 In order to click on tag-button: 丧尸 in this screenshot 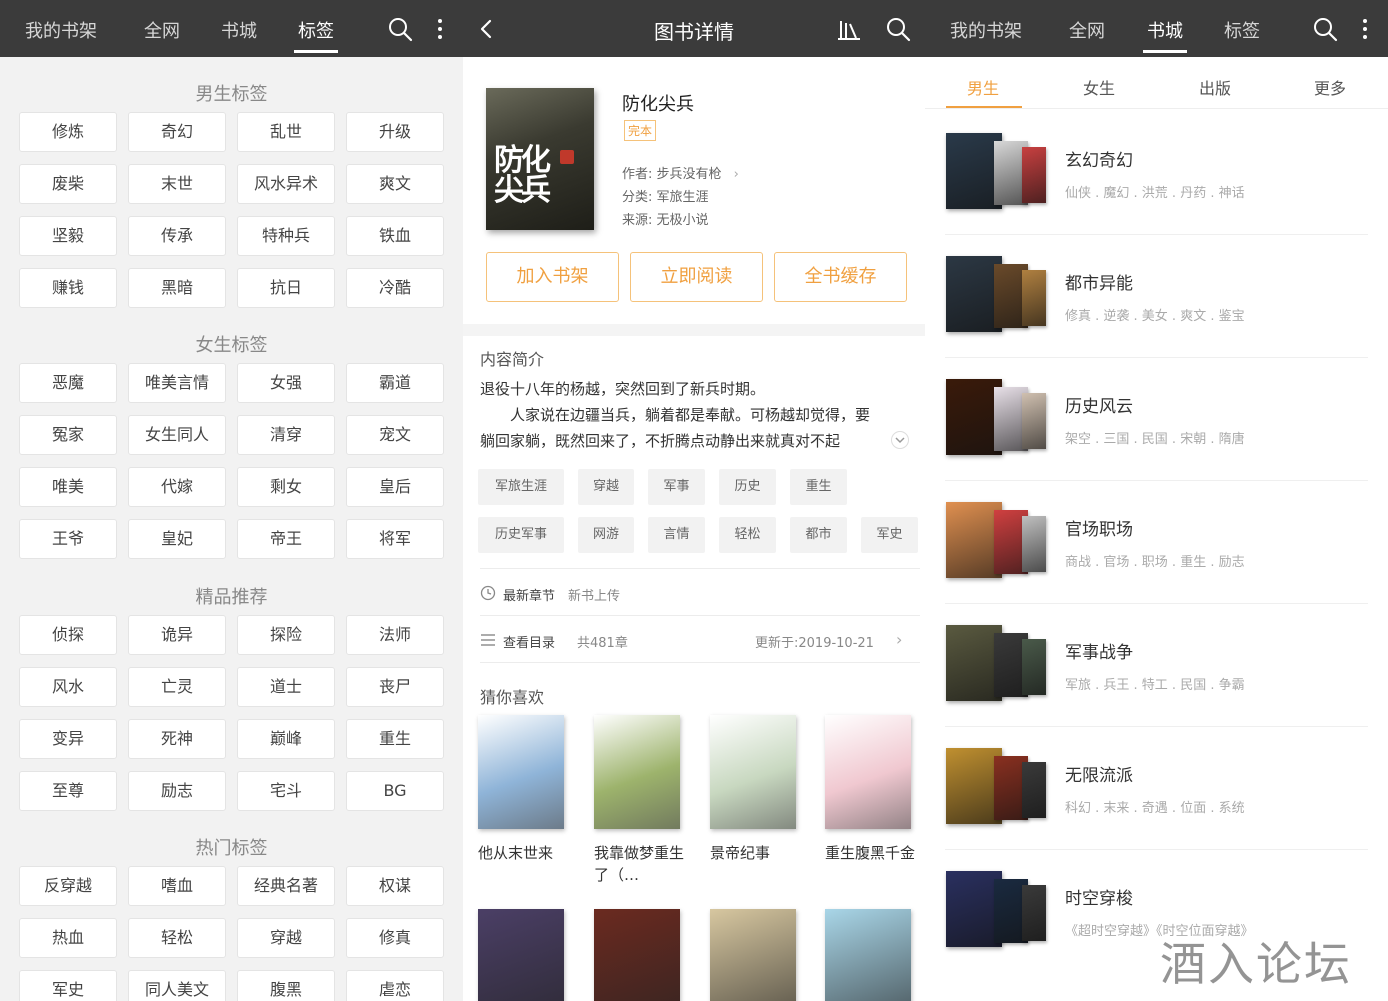, I will do `click(395, 687)`.